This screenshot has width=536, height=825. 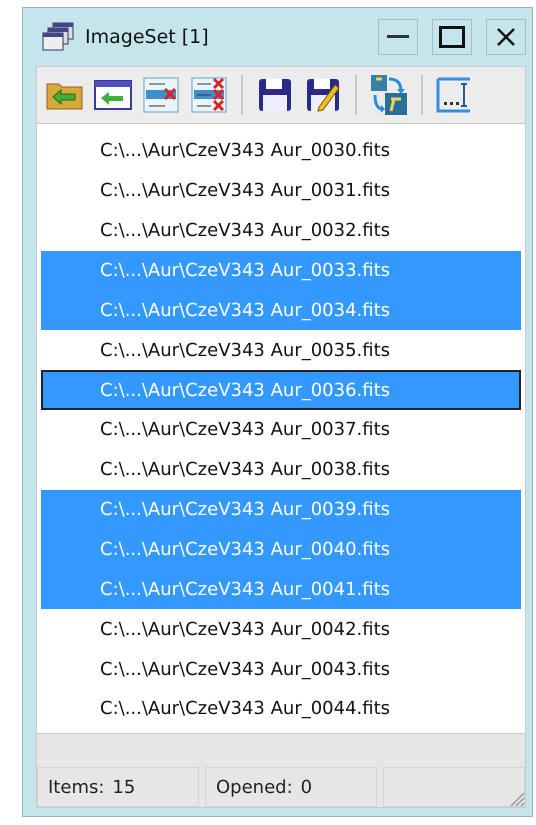 What do you see at coordinates (147, 37) in the screenshot?
I see `window-title: ImageSet [1]` at bounding box center [147, 37].